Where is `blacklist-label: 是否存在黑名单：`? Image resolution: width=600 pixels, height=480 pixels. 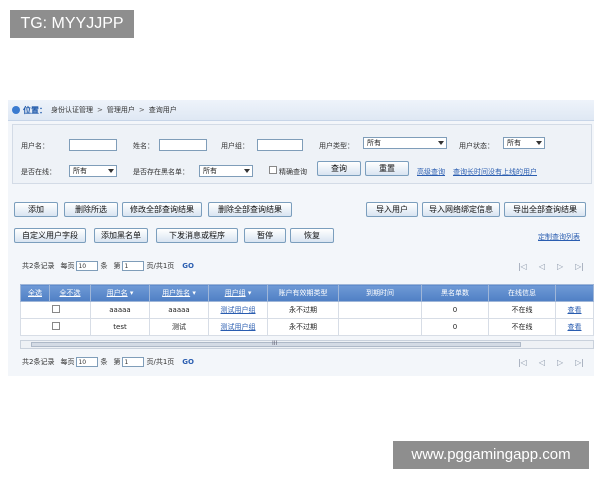 blacklist-label: 是否存在黑名单： is located at coordinates (161, 172).